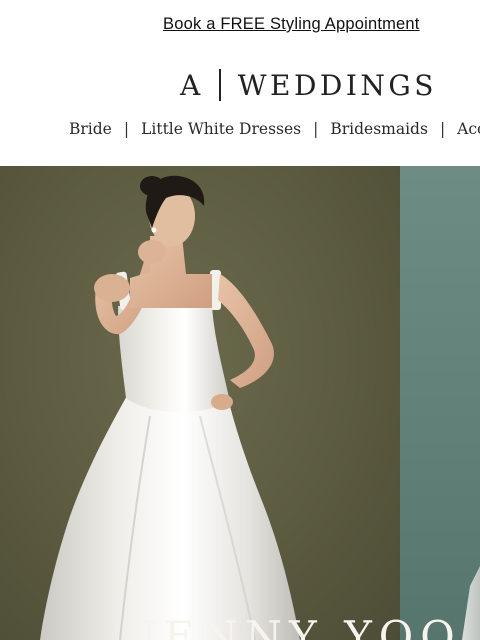 The image size is (480, 640). I want to click on brand-logo-letter: A, so click(191, 85).